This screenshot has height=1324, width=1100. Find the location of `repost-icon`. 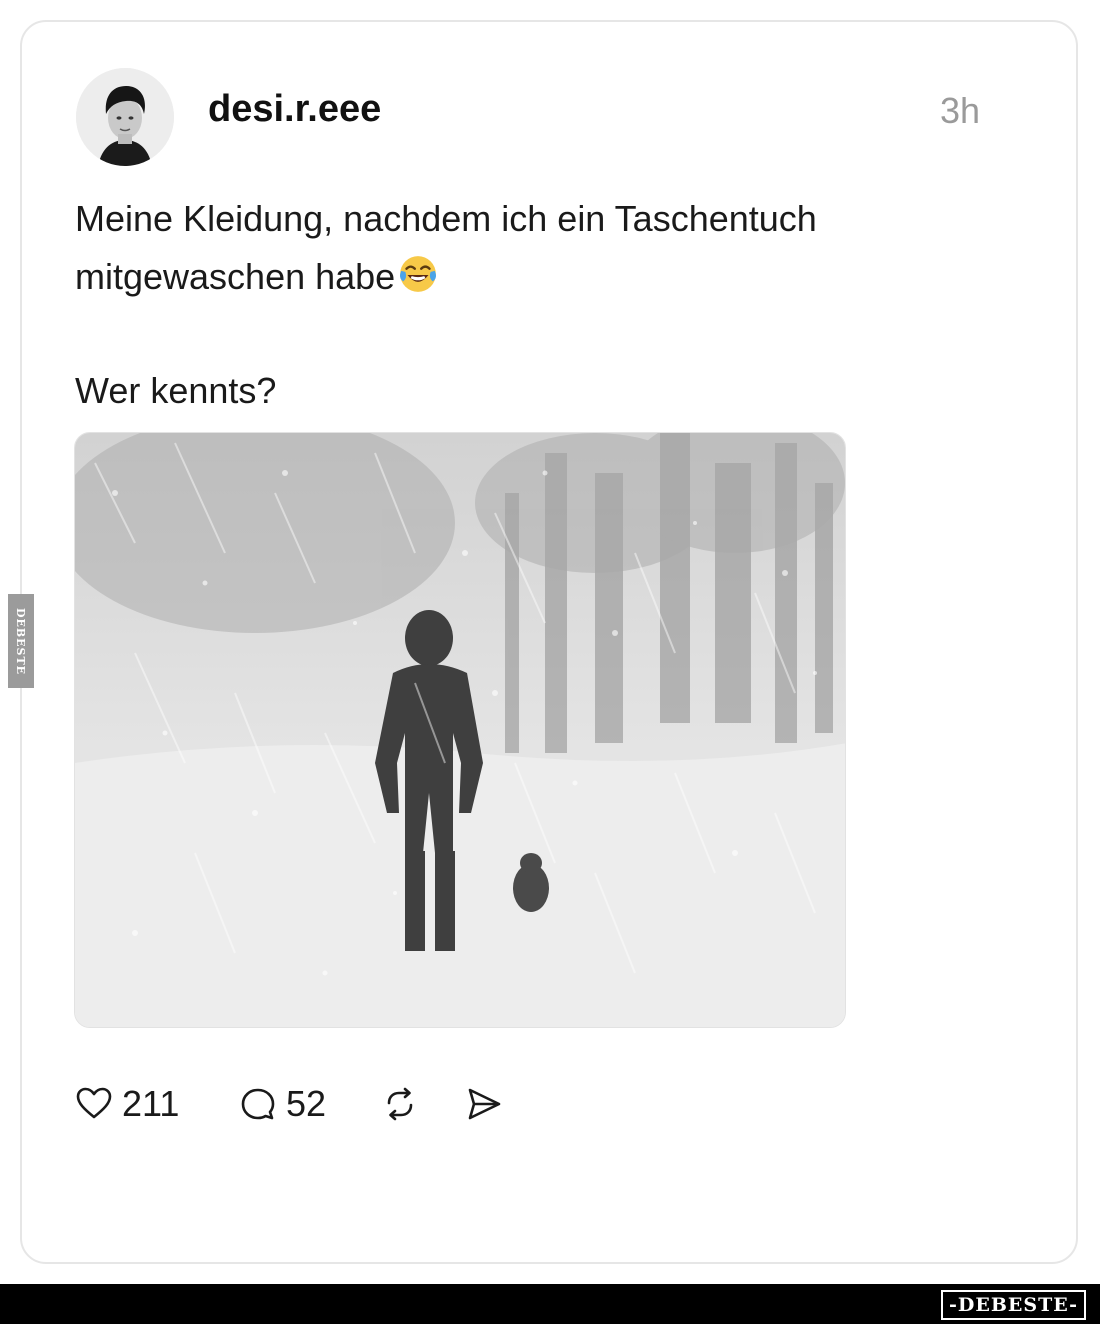

repost-icon is located at coordinates (400, 1104).